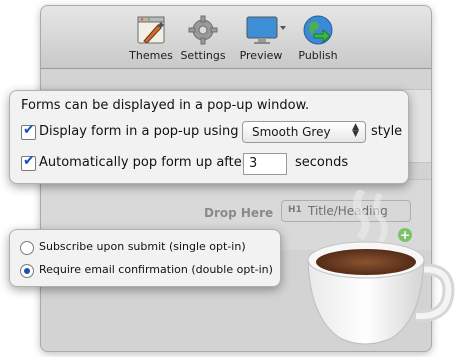  I want to click on select-arrows-icon: ▲ ▼, so click(355, 130).